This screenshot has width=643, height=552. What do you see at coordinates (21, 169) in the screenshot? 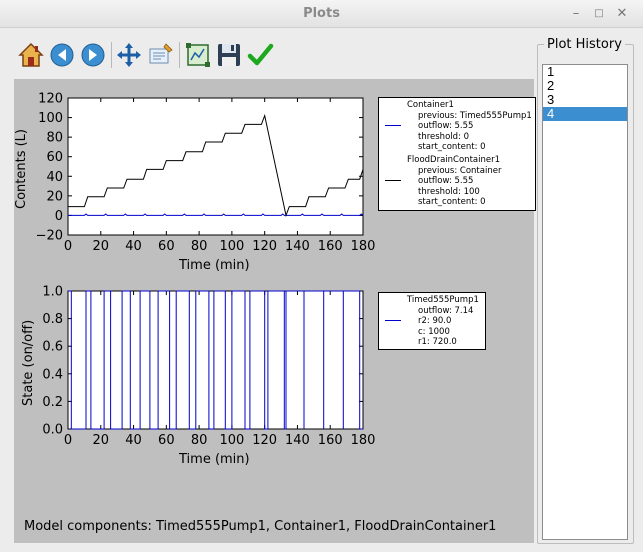
I see `top-ylabel: Contents (L)` at bounding box center [21, 169].